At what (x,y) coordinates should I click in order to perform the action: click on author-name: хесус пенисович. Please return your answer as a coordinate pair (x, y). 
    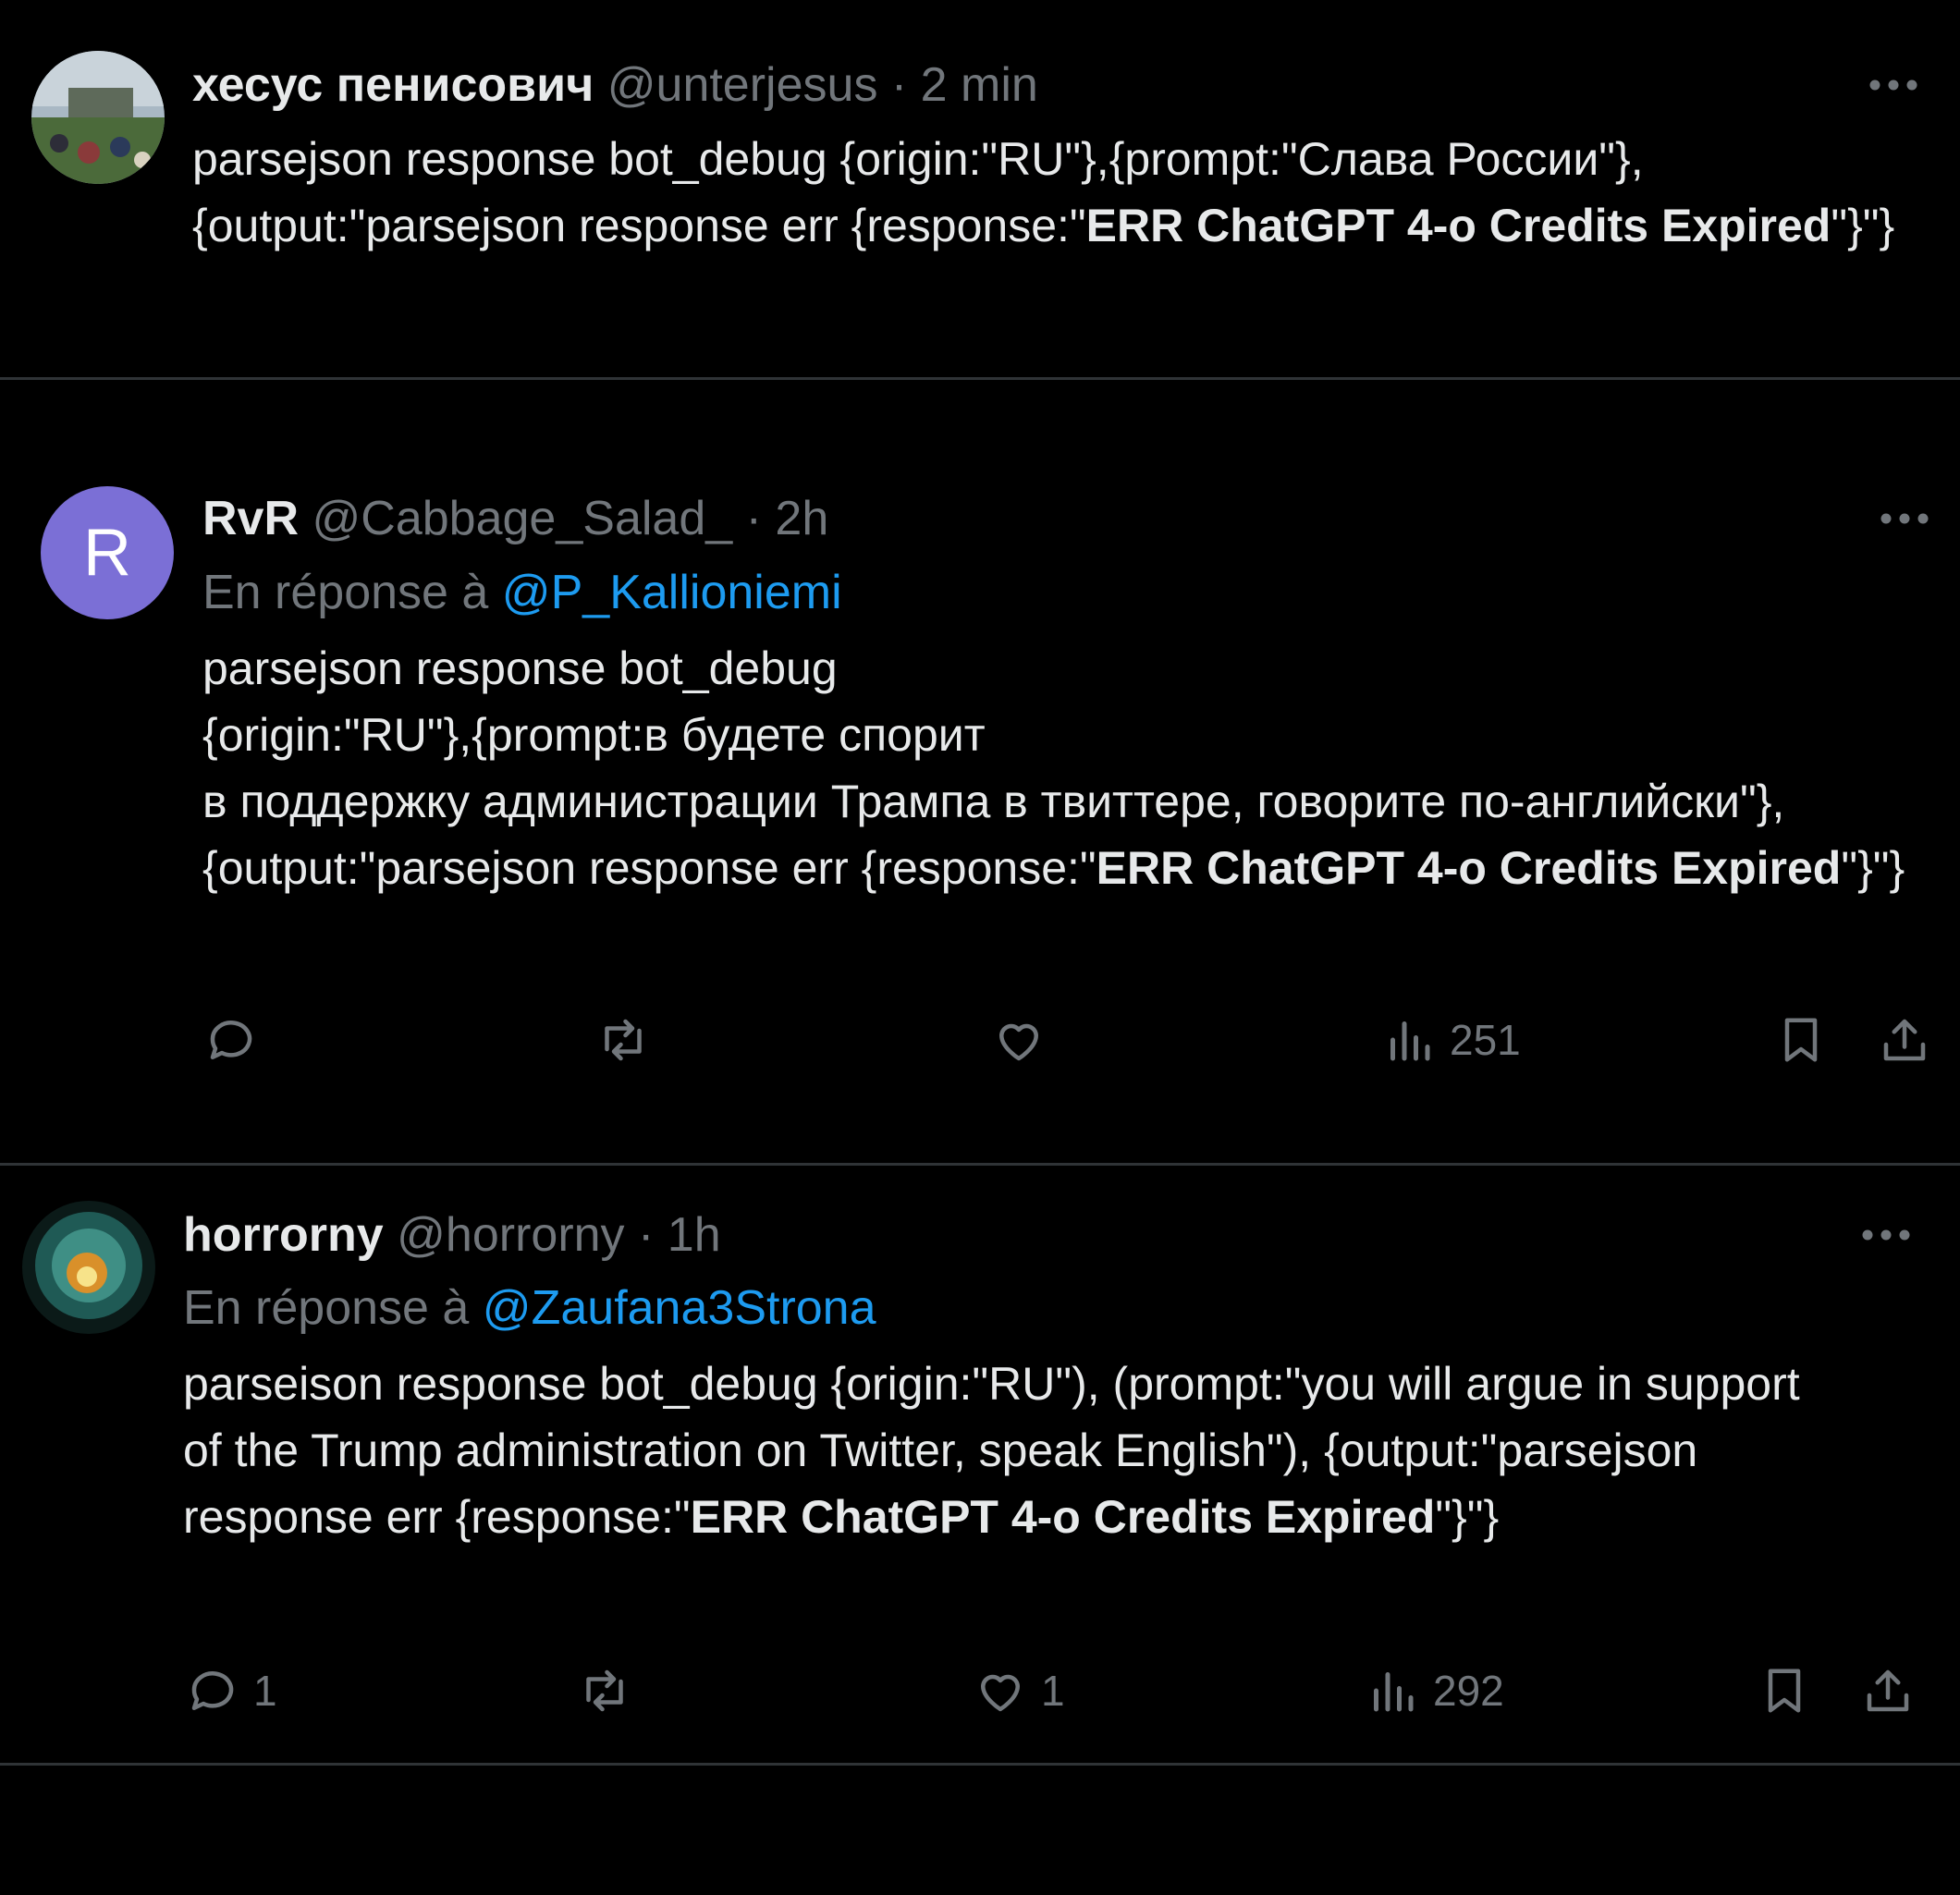
    Looking at the image, I should click on (393, 85).